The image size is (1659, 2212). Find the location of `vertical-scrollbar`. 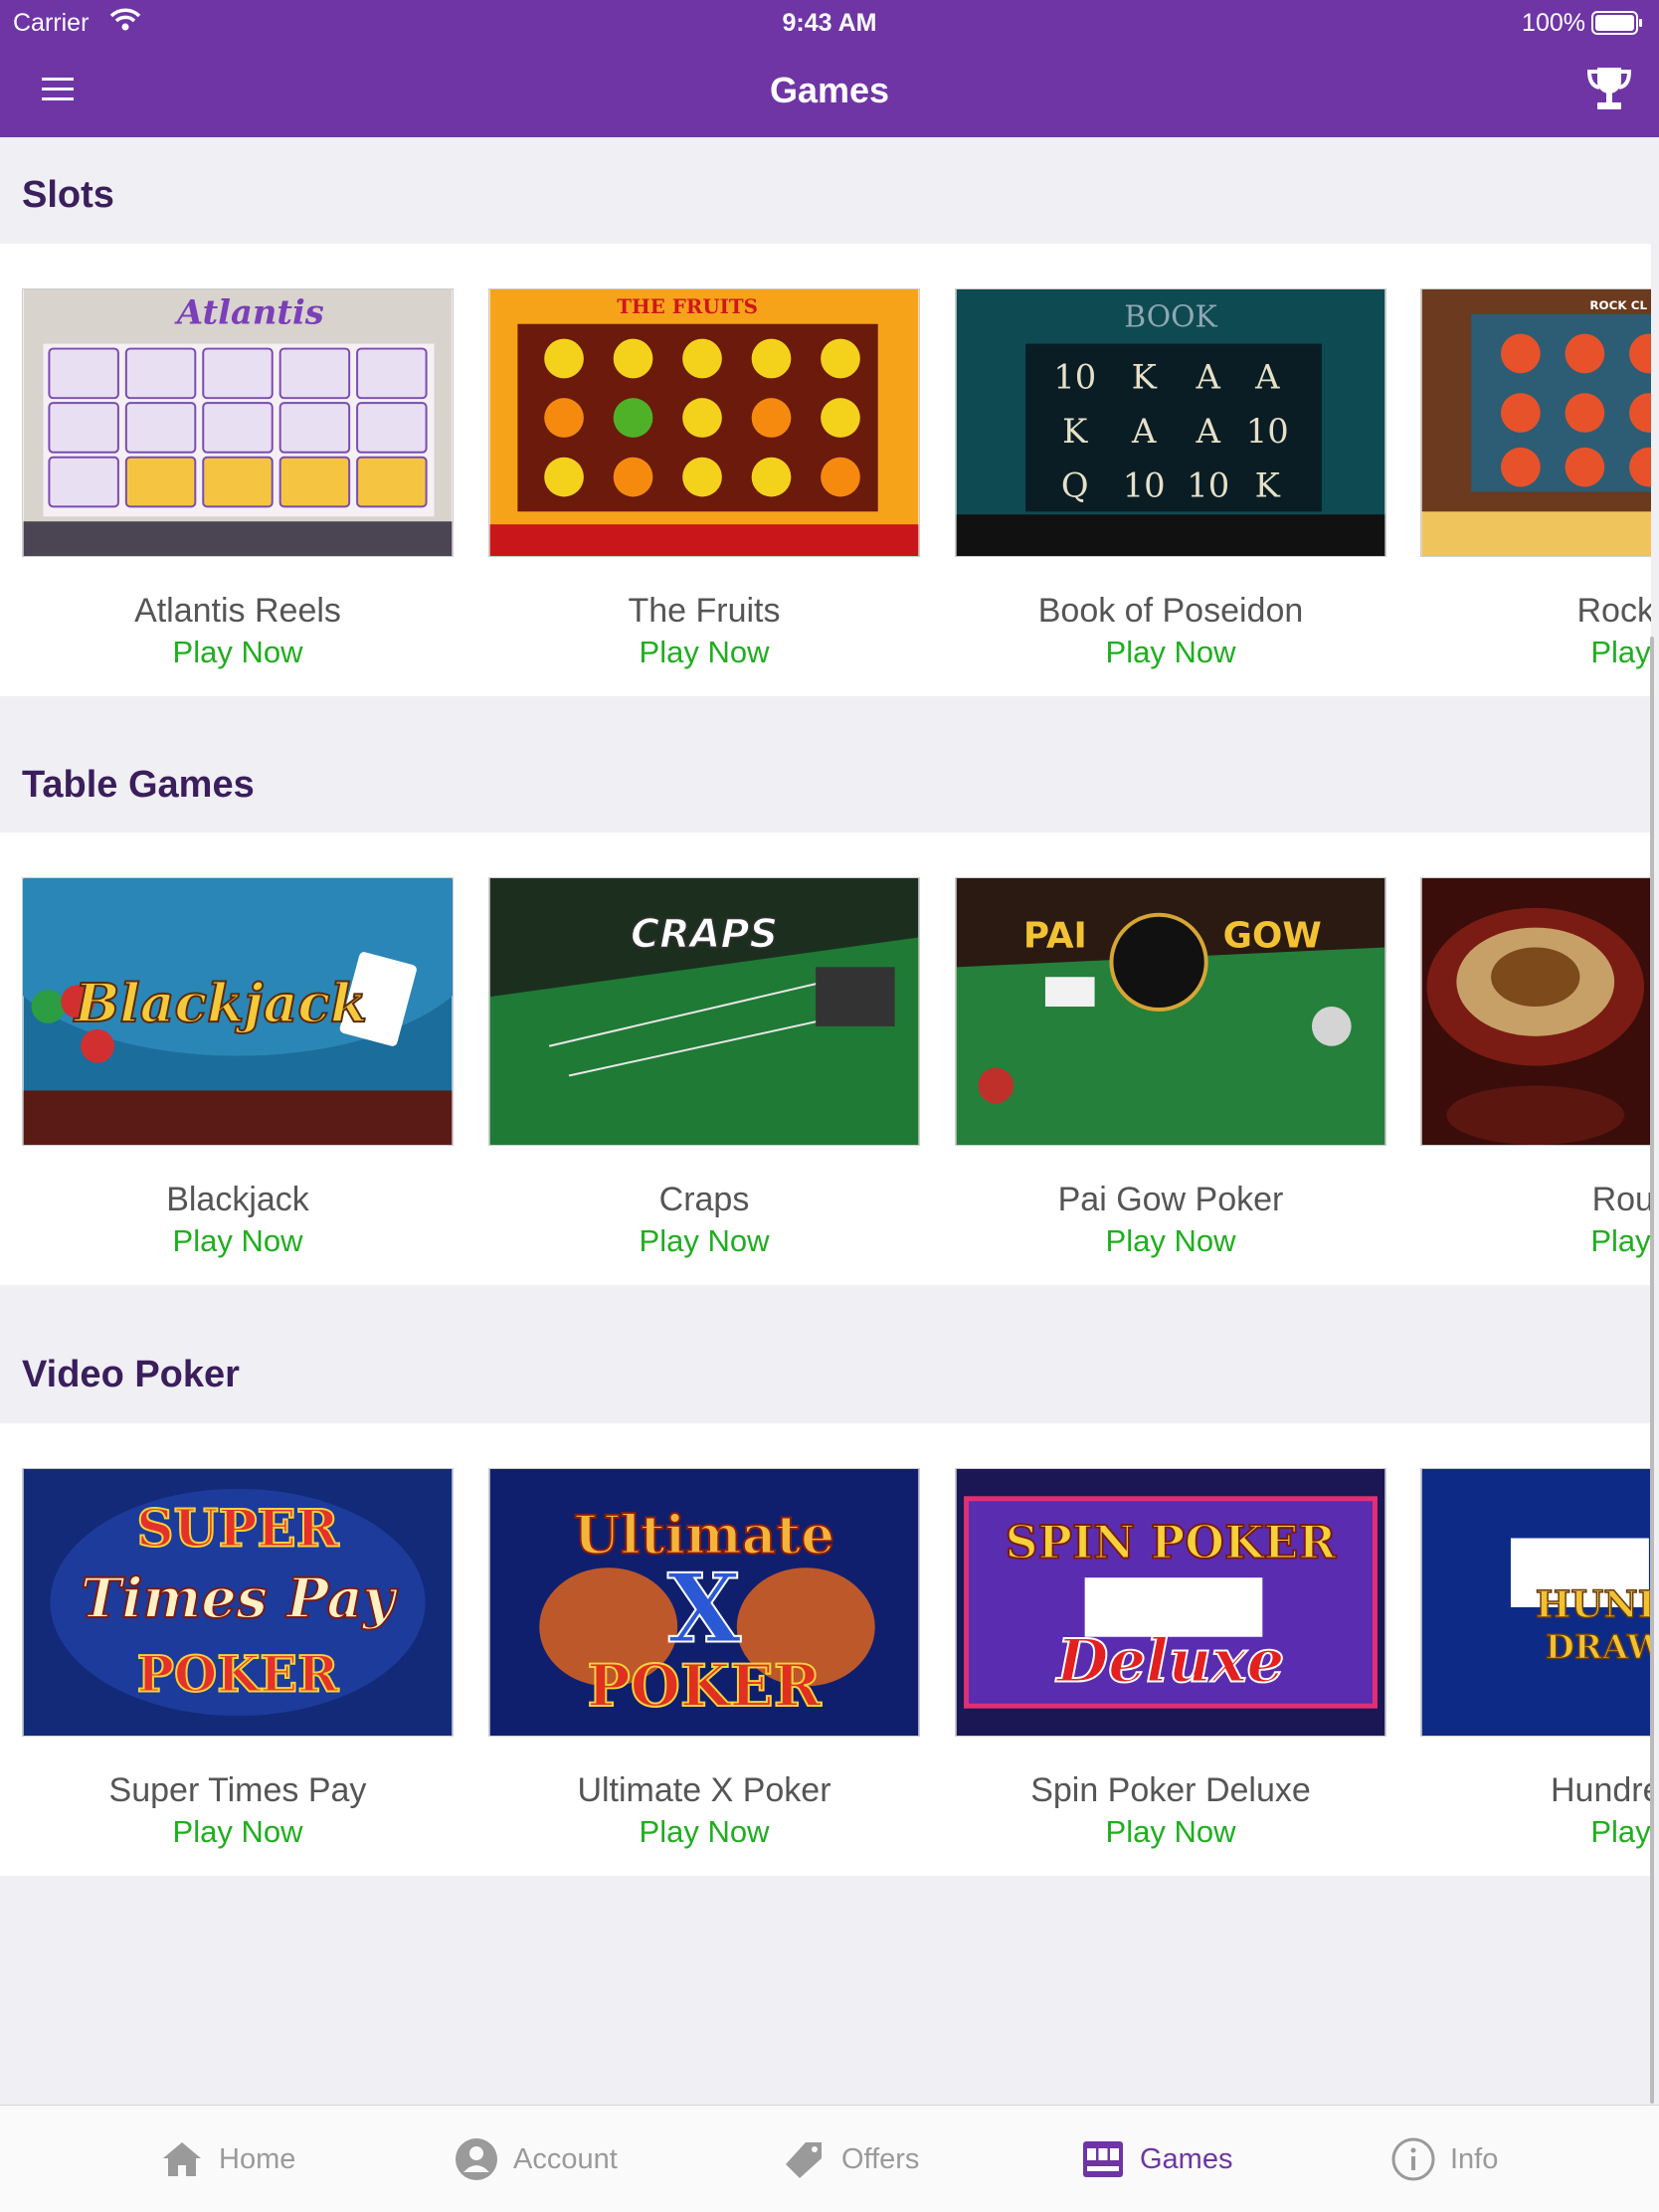

vertical-scrollbar is located at coordinates (1652, 1370).